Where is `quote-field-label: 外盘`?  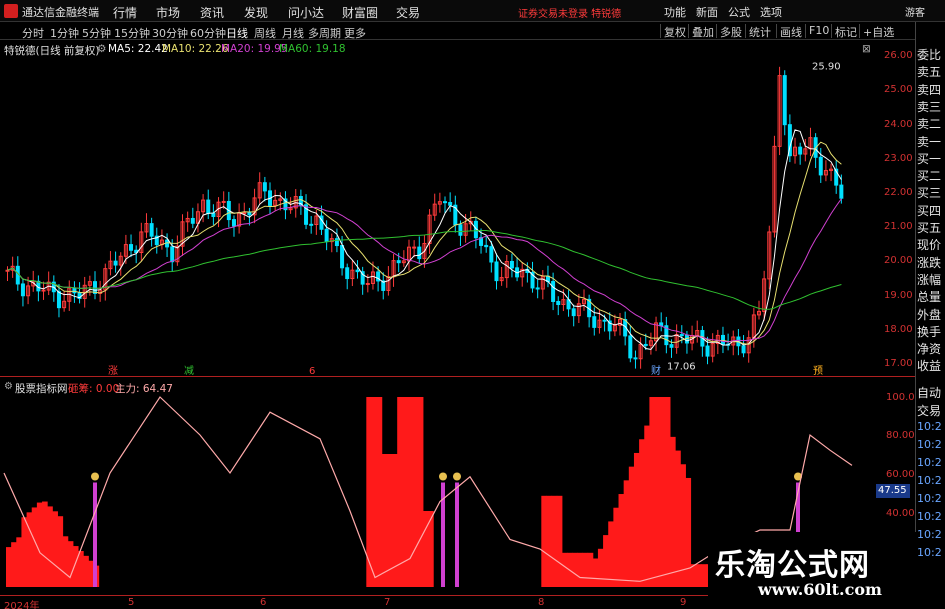 quote-field-label: 外盘 is located at coordinates (929, 314).